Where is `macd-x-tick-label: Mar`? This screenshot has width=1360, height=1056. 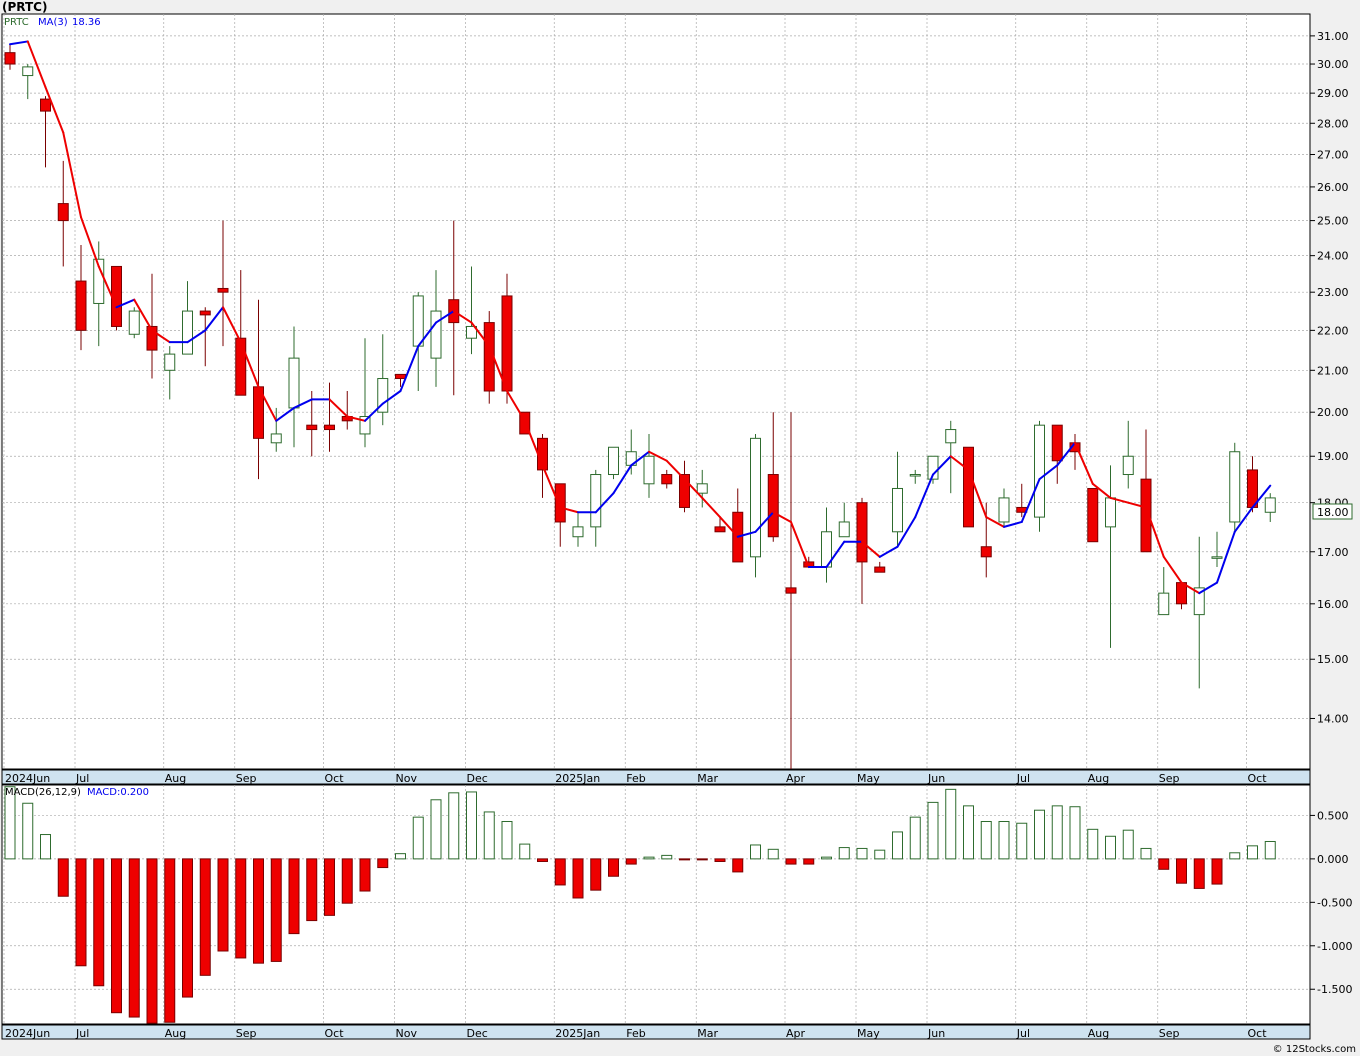
macd-x-tick-label: Mar is located at coordinates (707, 1033).